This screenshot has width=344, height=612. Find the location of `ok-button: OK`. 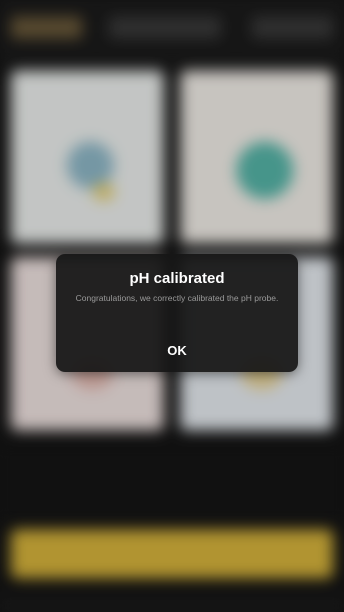

ok-button: OK is located at coordinates (177, 351).